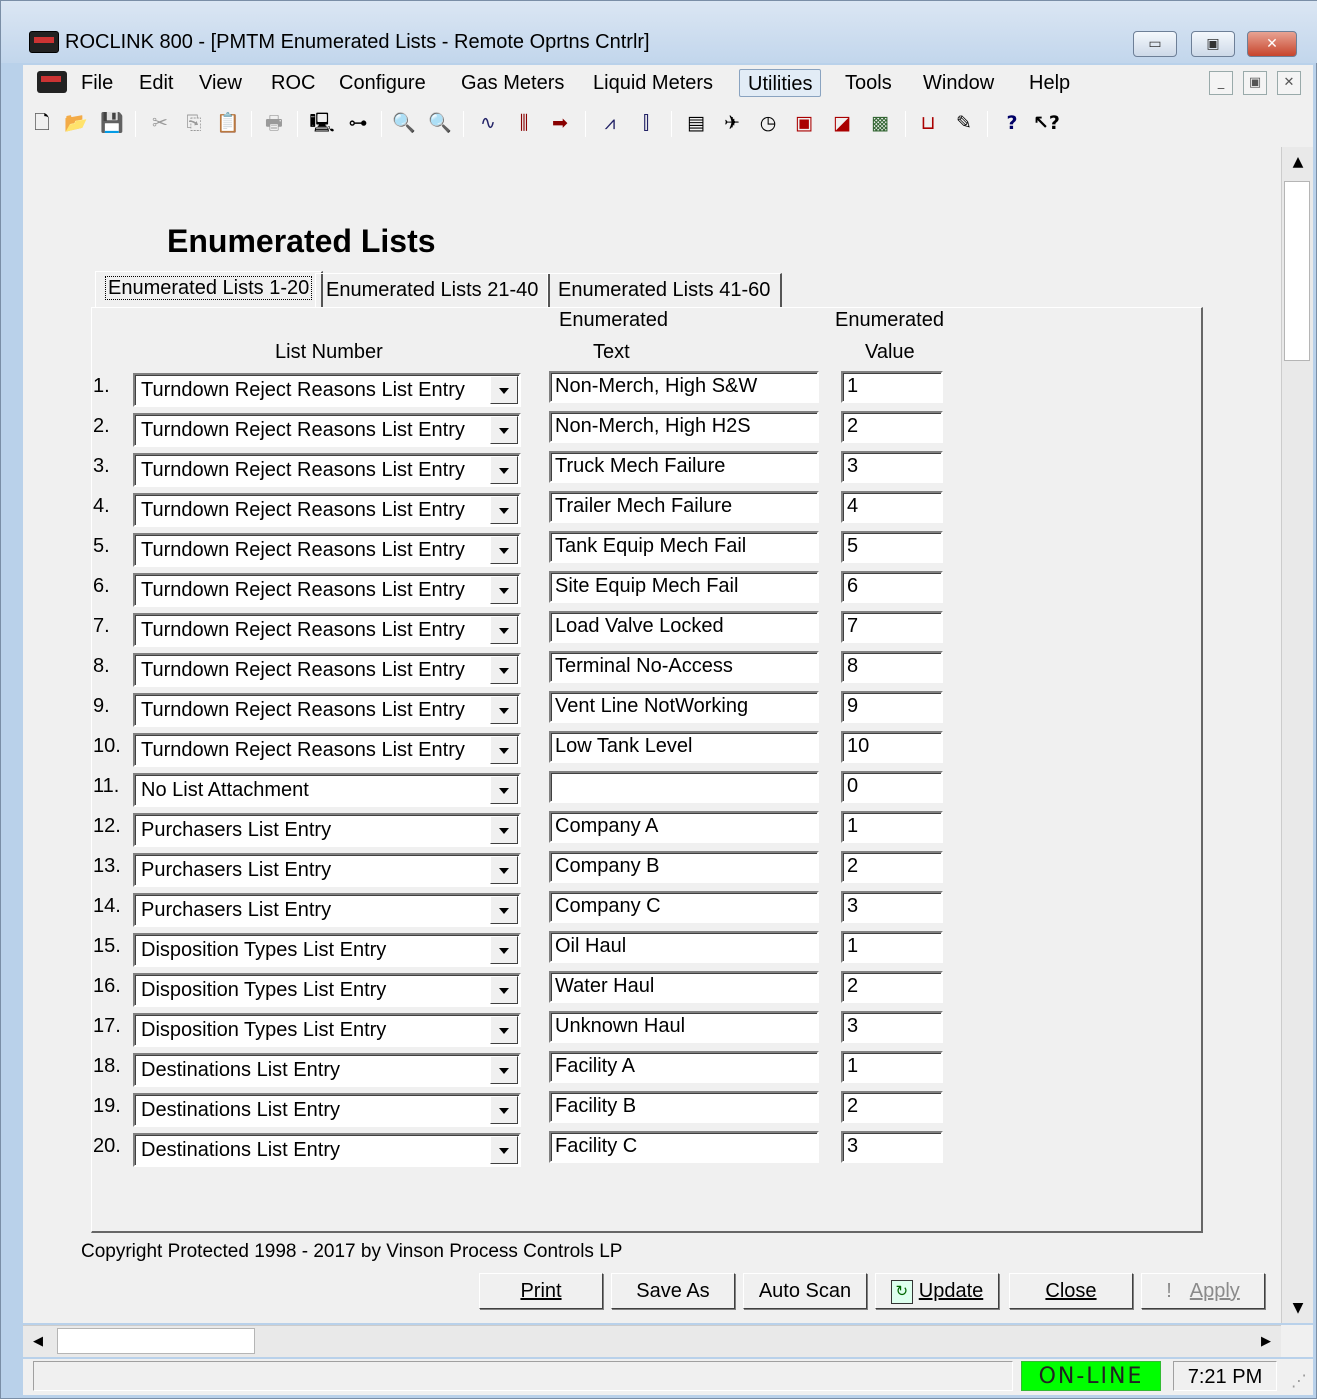 This screenshot has height=1399, width=1317. Describe the element at coordinates (97, 83) in the screenshot. I see `menu-file: File` at that location.